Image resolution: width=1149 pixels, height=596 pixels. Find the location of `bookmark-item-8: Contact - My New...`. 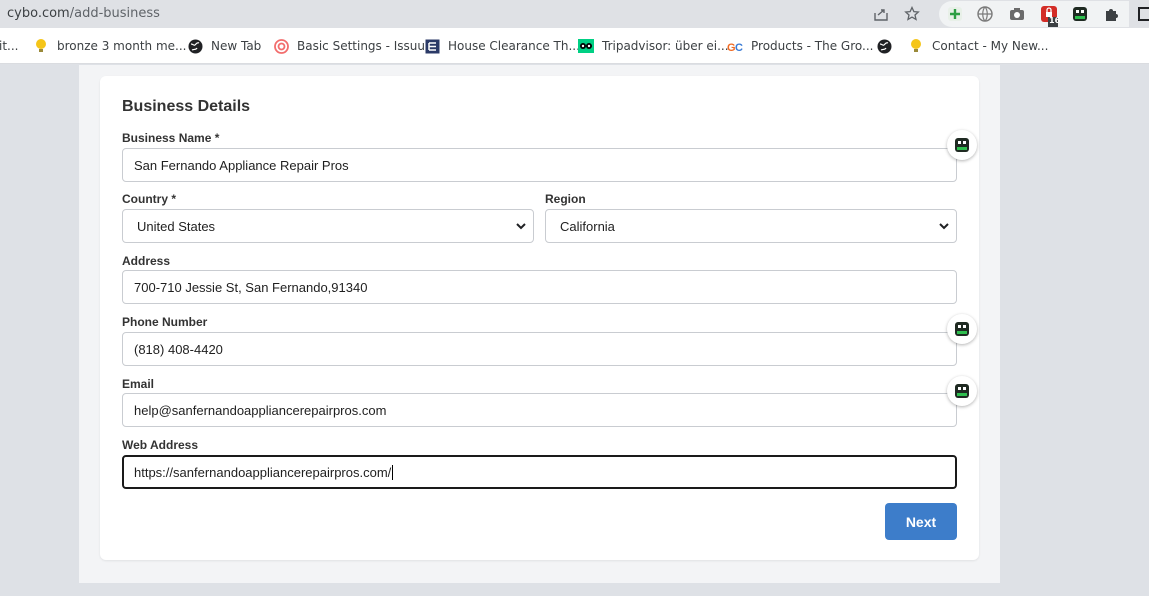

bookmark-item-8: Contact - My New... is located at coordinates (978, 46).